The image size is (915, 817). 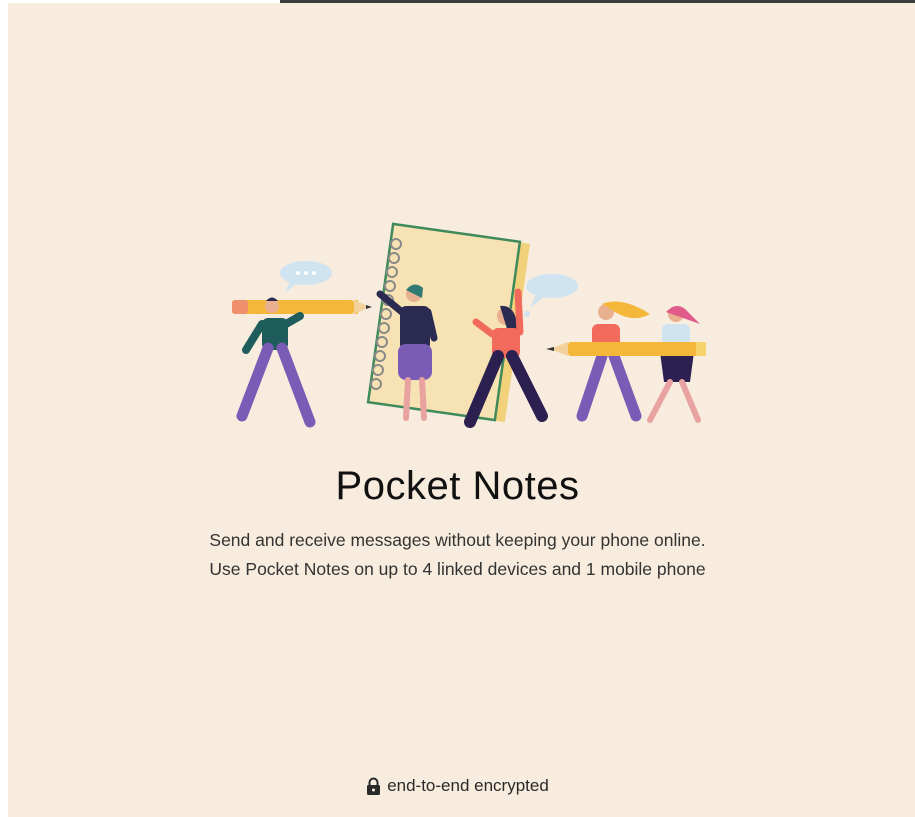 What do you see at coordinates (468, 785) in the screenshot?
I see `encryption-text: end-to-end encrypted` at bounding box center [468, 785].